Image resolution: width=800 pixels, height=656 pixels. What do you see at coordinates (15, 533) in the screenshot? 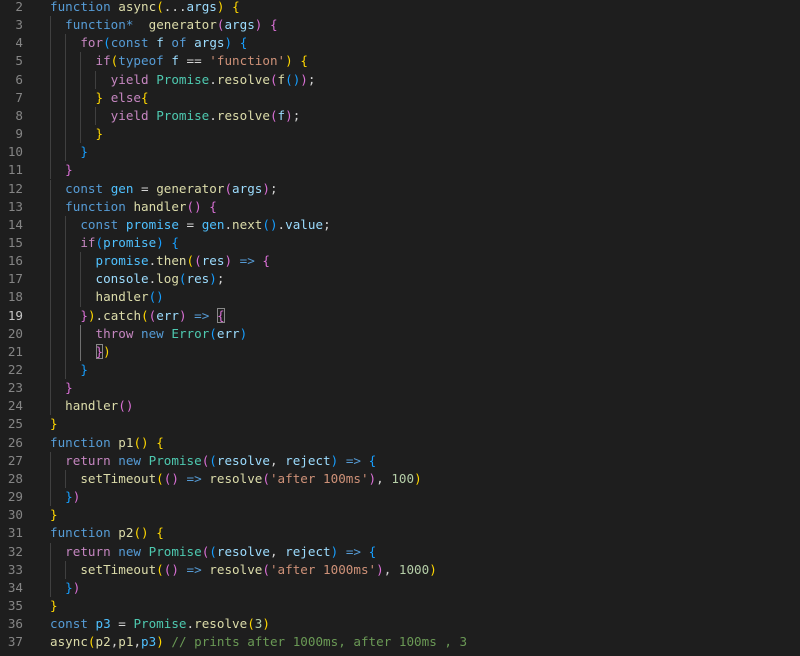
I see `line-number: 31` at bounding box center [15, 533].